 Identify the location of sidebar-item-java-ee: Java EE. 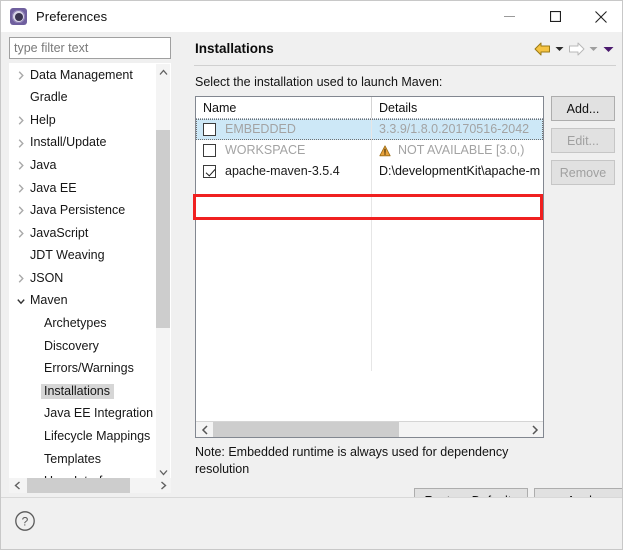
(84, 188).